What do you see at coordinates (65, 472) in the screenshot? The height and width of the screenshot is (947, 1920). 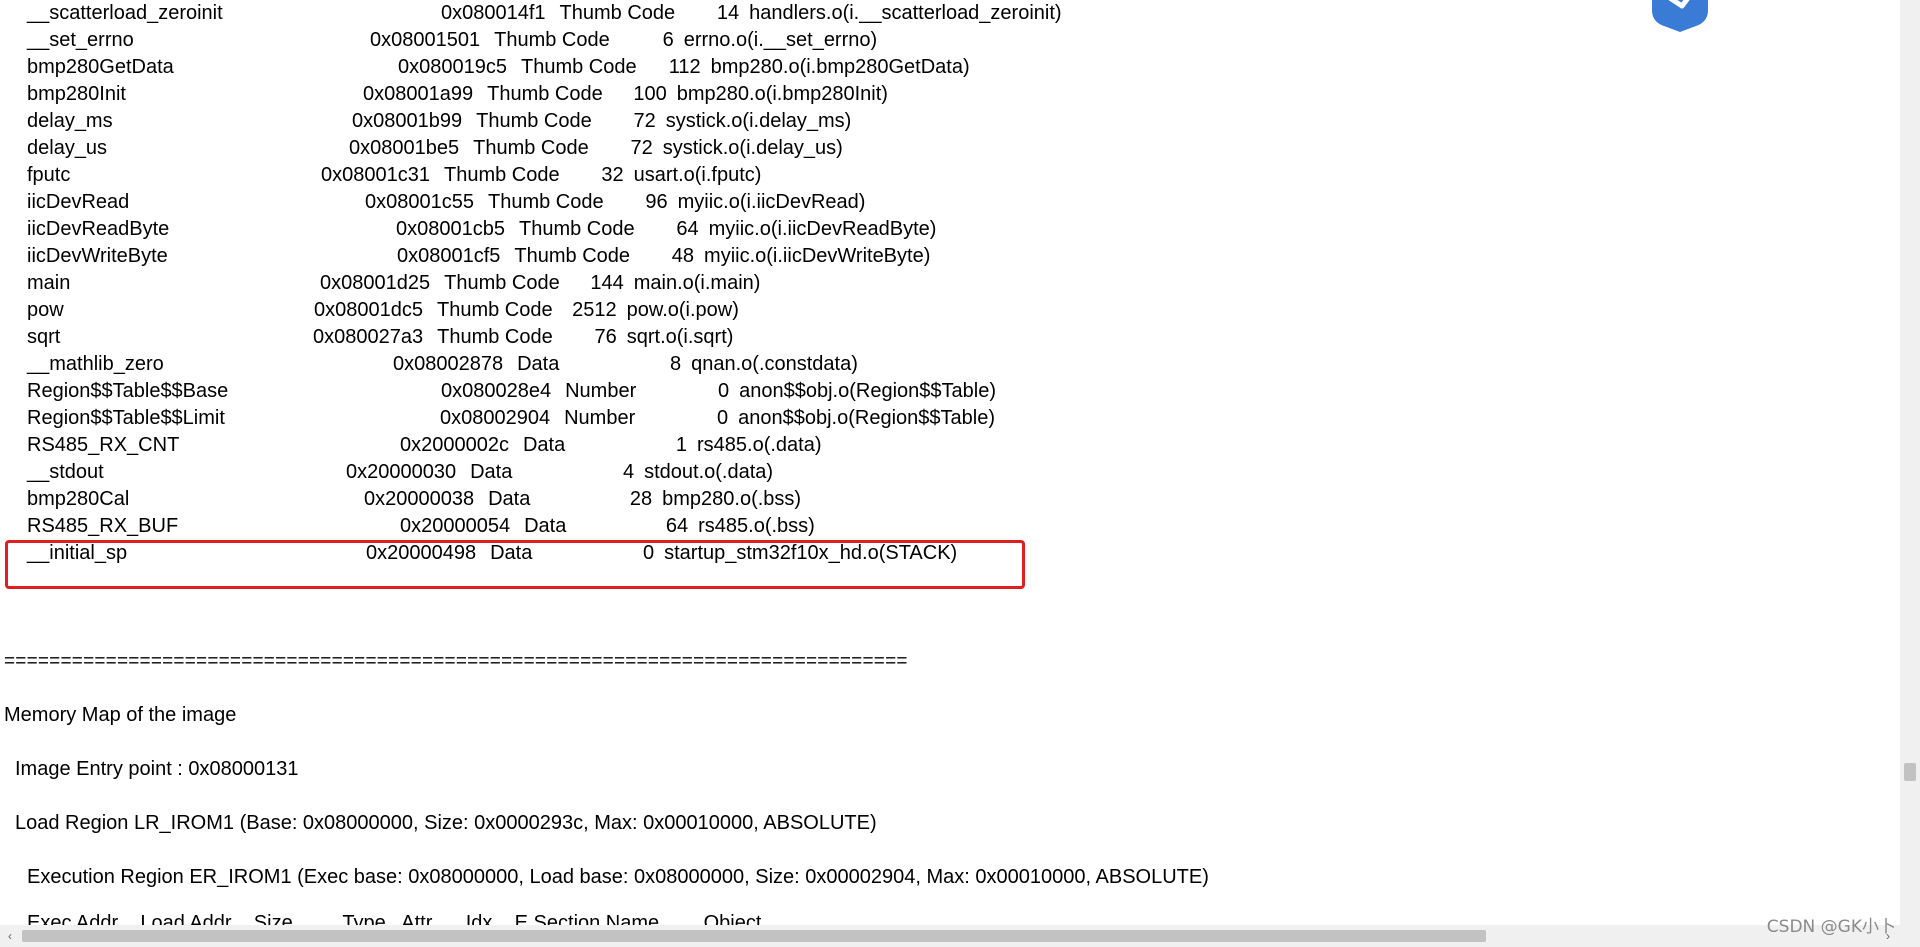 I see `symbol-name: __stdout` at bounding box center [65, 472].